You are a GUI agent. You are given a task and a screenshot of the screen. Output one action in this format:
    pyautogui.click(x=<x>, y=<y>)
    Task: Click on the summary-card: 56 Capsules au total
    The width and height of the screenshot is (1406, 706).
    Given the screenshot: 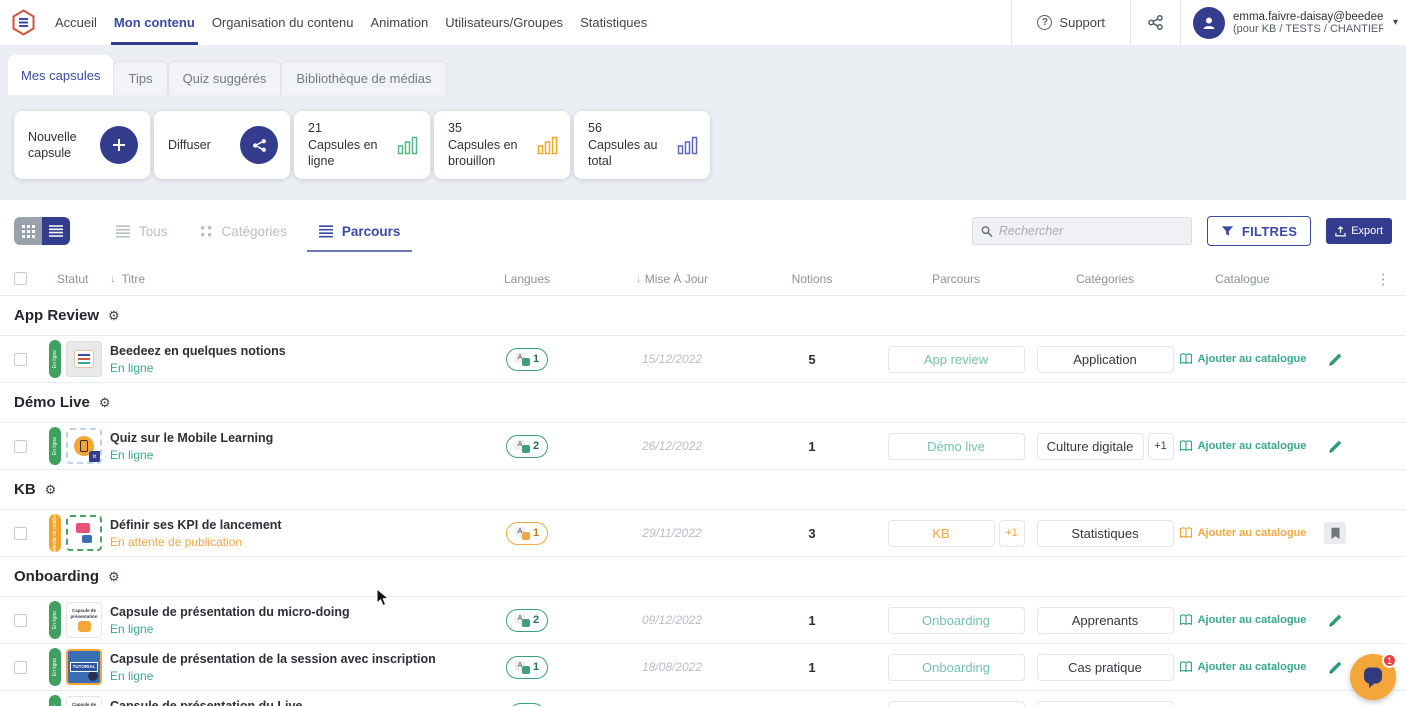 What is the action you would take?
    pyautogui.click(x=642, y=145)
    